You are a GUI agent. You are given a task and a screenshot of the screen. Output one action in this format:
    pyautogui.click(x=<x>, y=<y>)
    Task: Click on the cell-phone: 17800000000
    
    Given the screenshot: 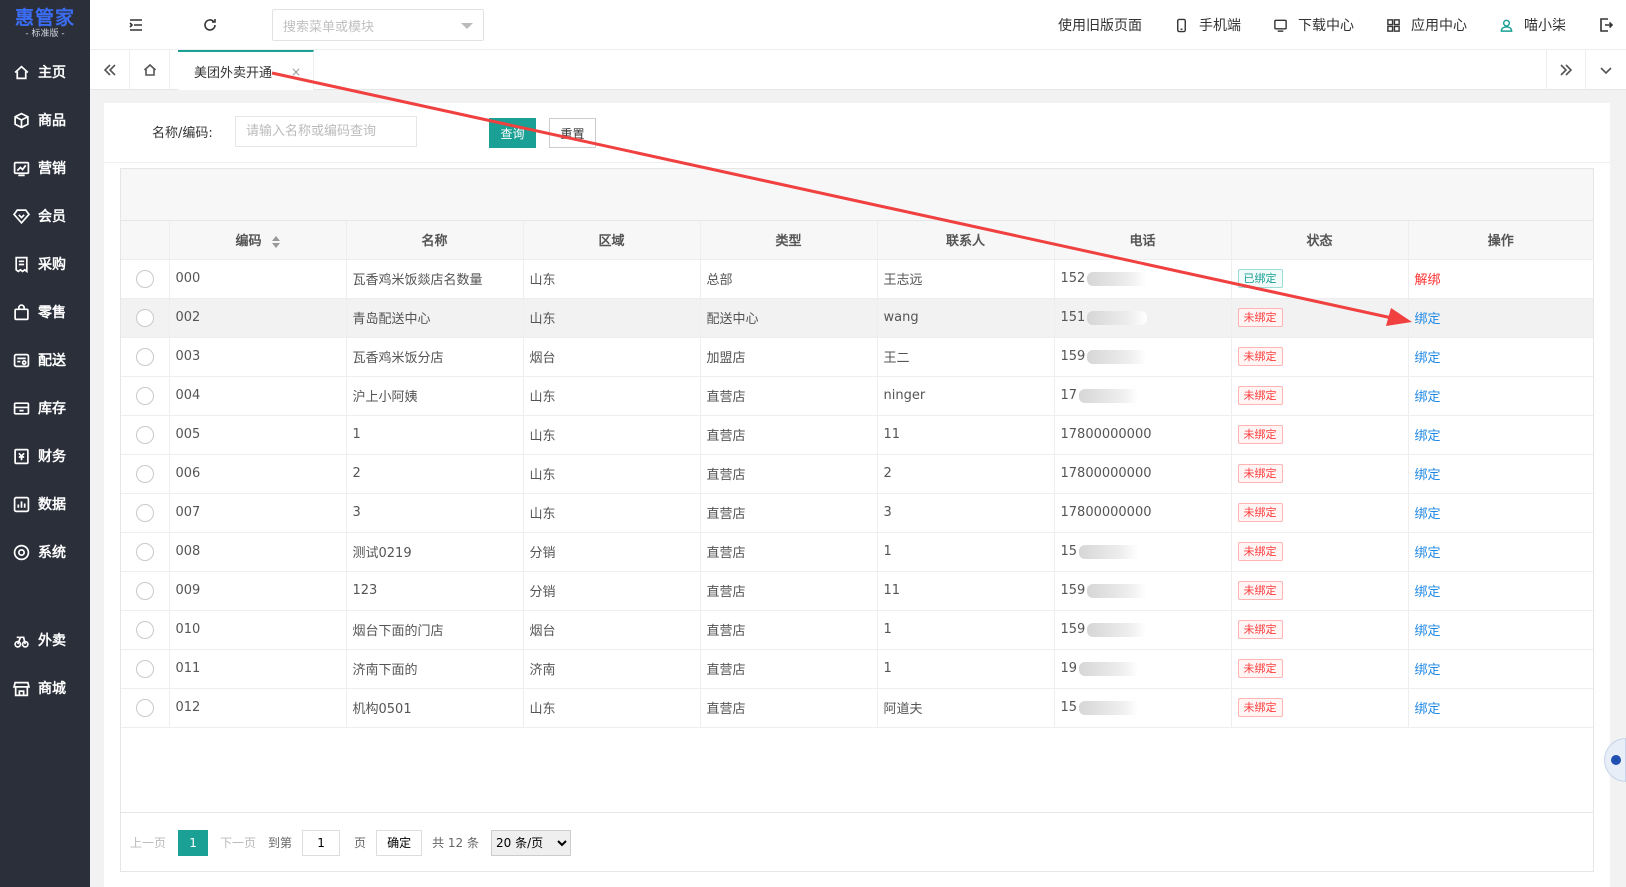 What is the action you would take?
    pyautogui.click(x=1143, y=474)
    